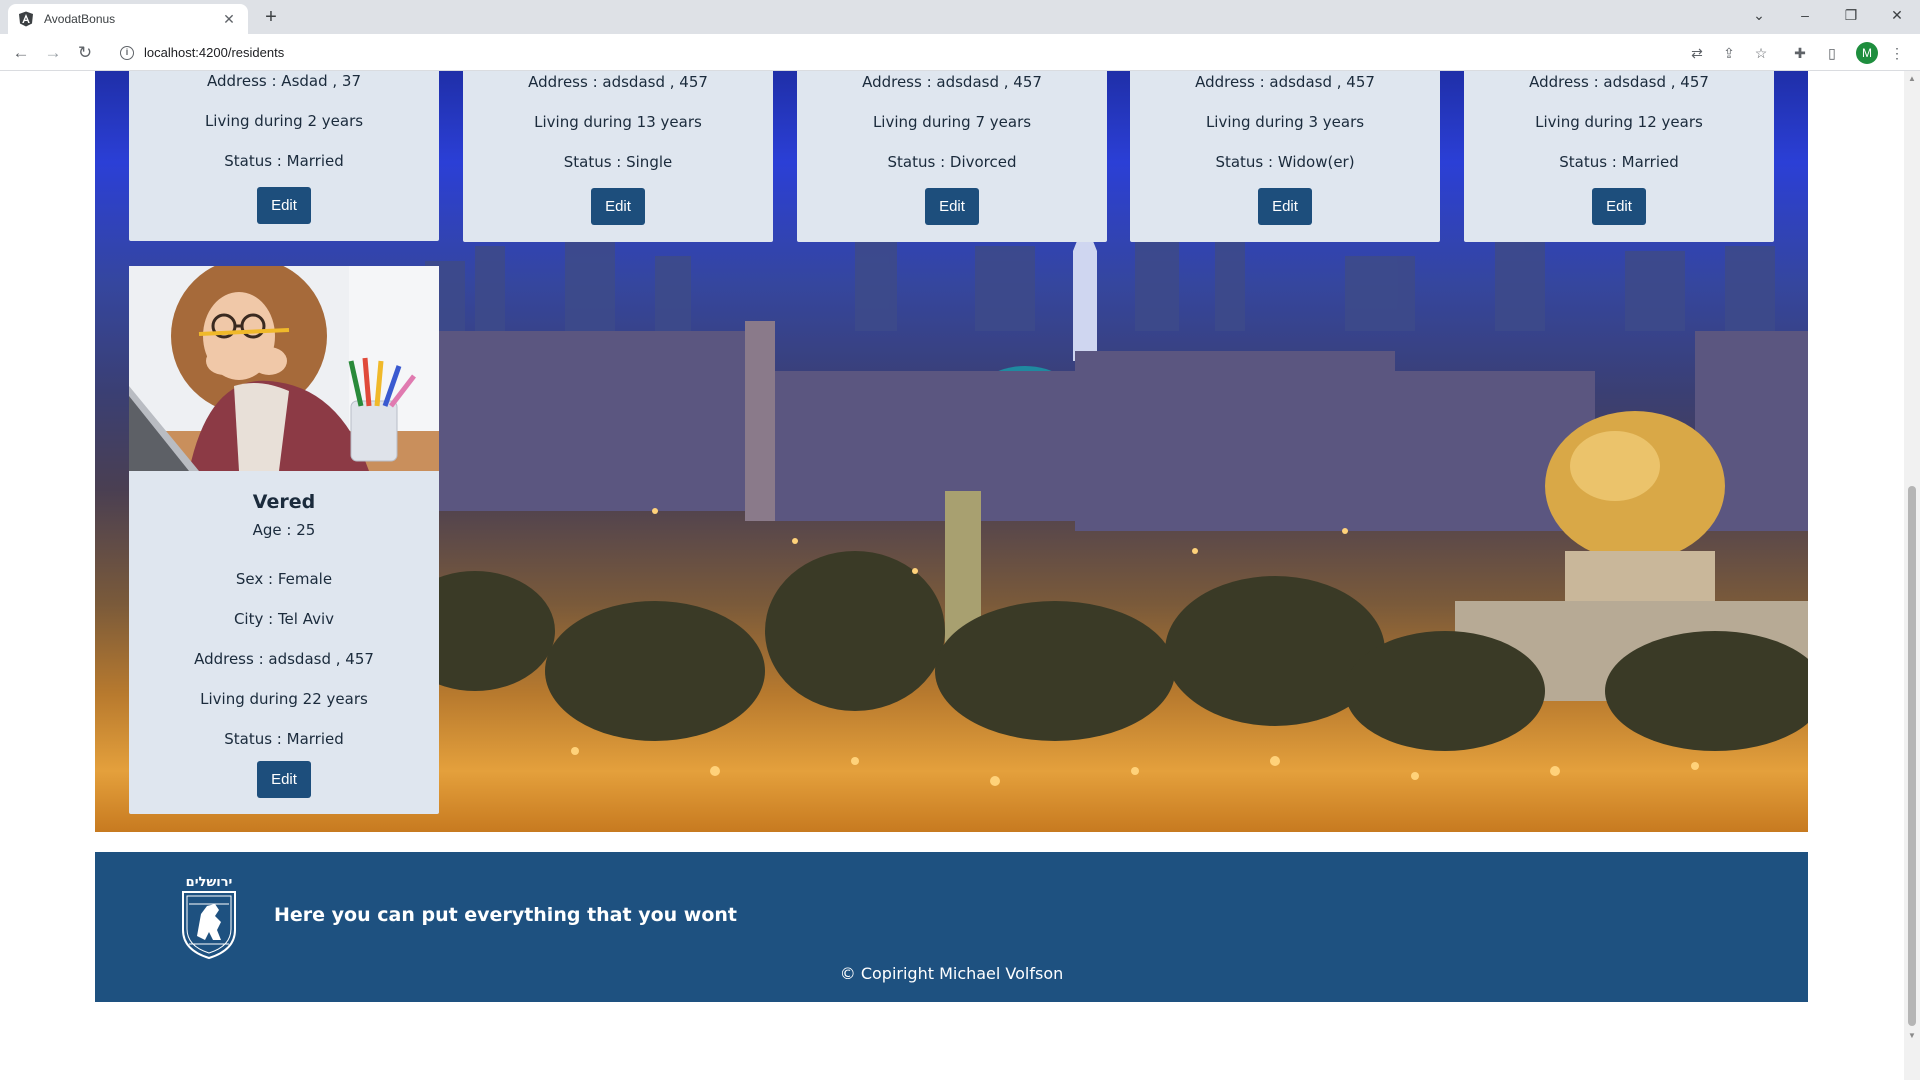 The width and height of the screenshot is (1920, 1080). I want to click on card-status: Status : Divorced, so click(952, 162).